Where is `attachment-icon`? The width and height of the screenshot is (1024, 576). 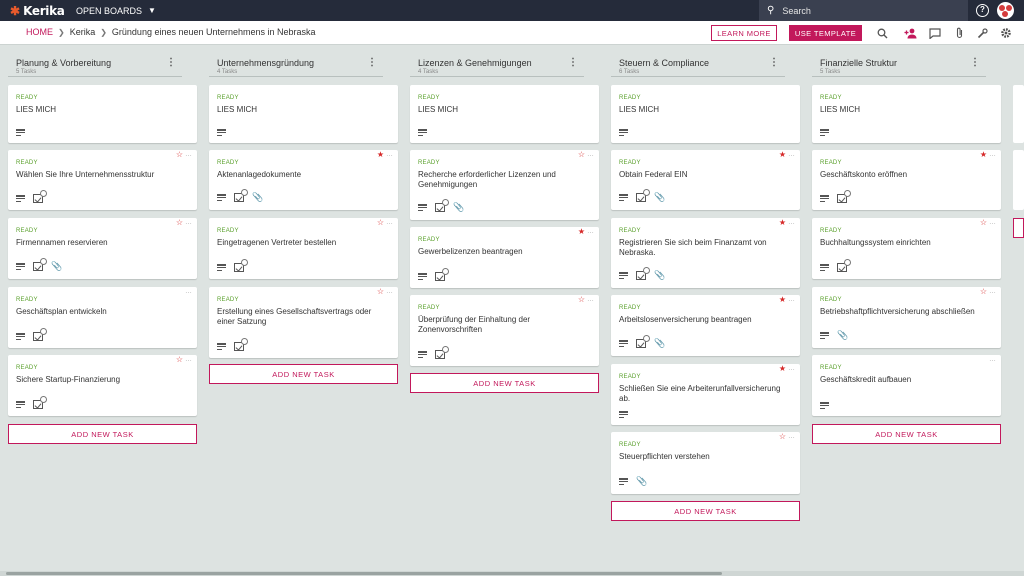 attachment-icon is located at coordinates (959, 33).